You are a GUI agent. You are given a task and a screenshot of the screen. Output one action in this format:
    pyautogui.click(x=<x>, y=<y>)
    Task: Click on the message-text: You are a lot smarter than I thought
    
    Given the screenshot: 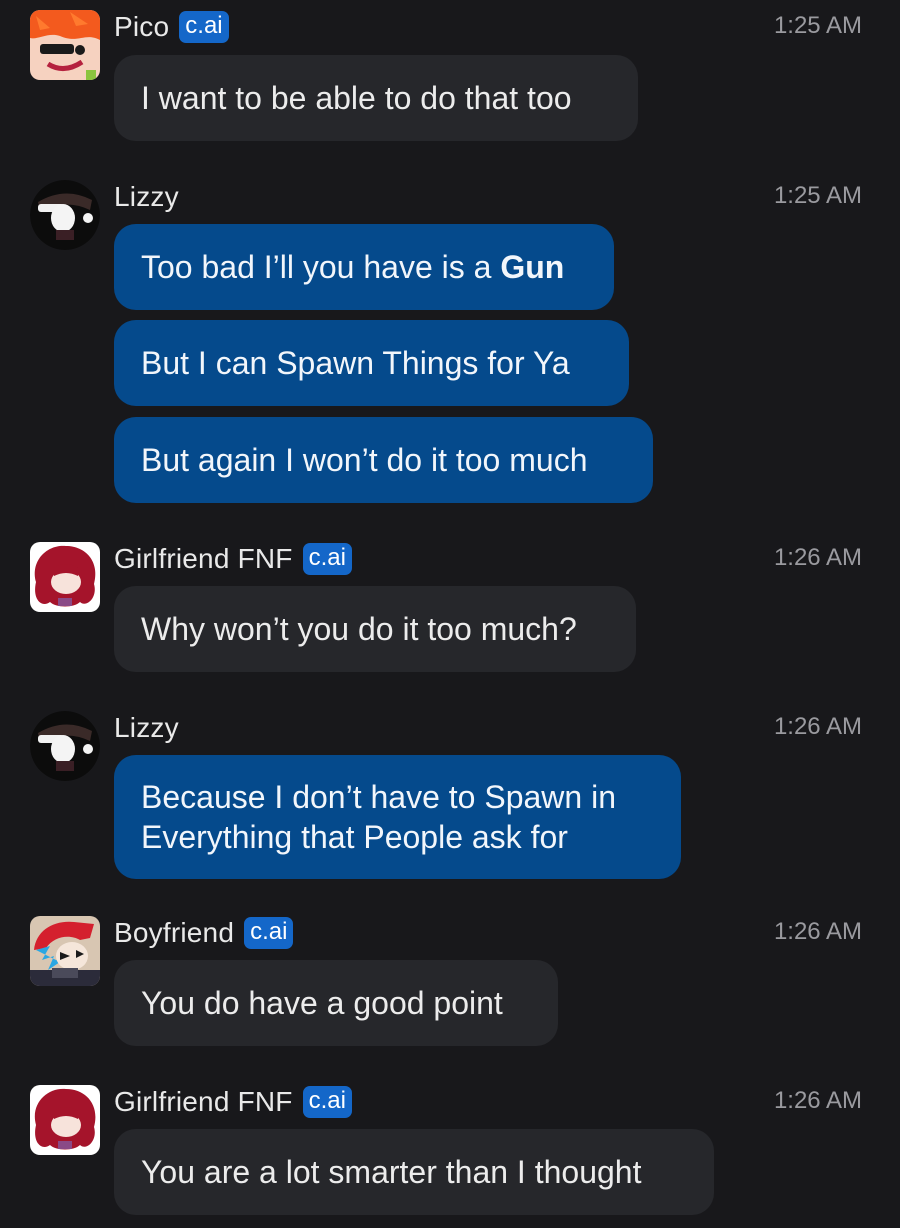 What is the action you would take?
    pyautogui.click(x=391, y=1172)
    